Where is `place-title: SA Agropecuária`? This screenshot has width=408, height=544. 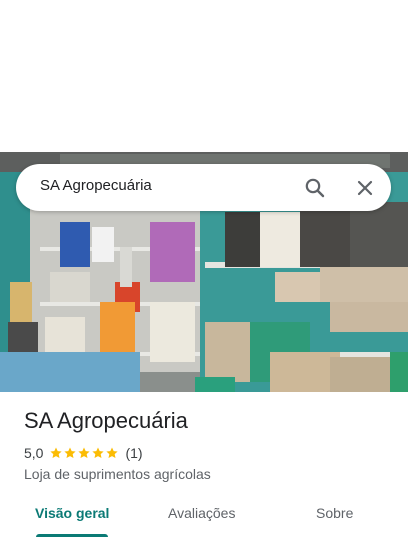
place-title: SA Agropecuária is located at coordinates (106, 420).